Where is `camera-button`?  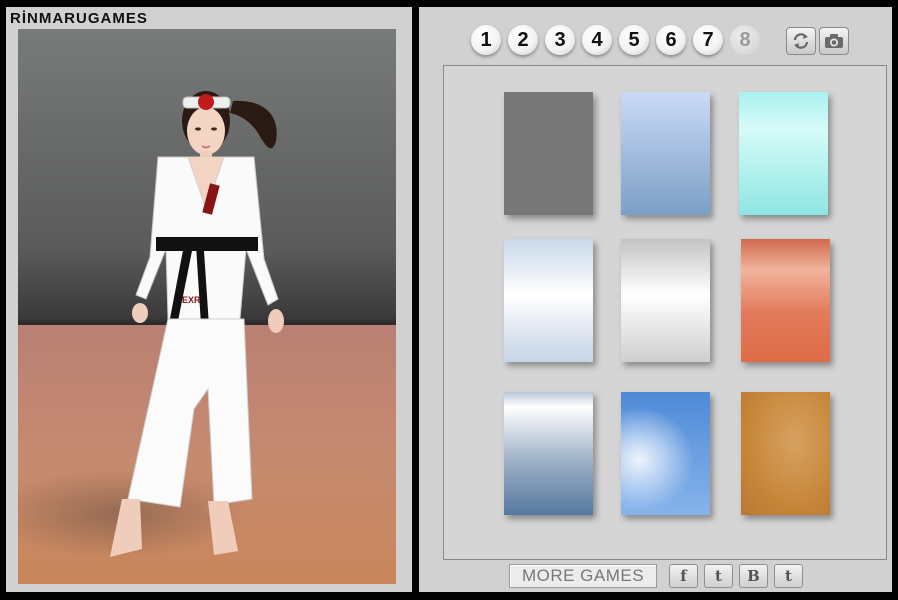 camera-button is located at coordinates (834, 41).